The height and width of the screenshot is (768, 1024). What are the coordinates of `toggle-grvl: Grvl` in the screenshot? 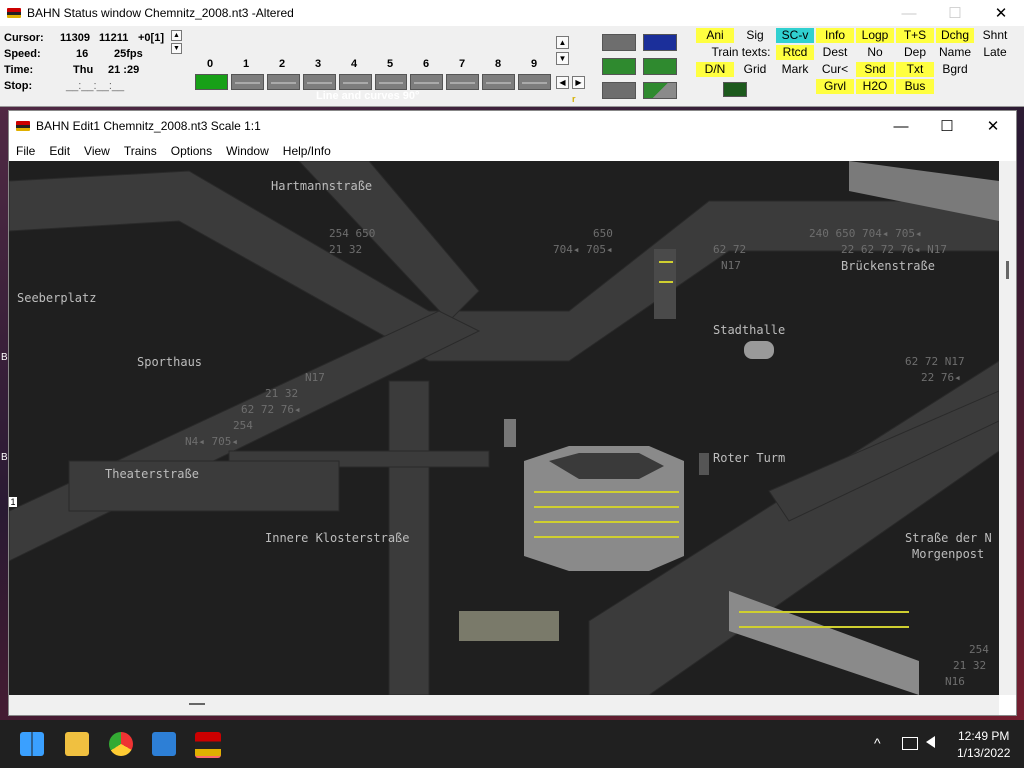 It's located at (835, 86).